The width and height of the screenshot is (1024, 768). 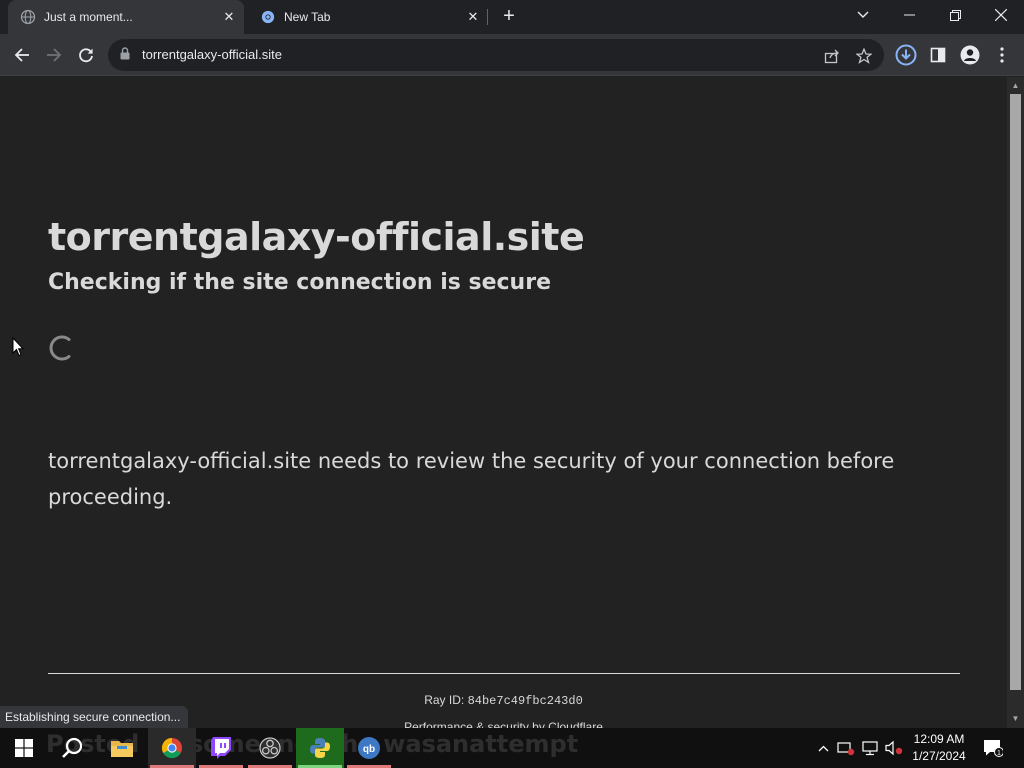 I want to click on clock-time: 12:09 AM, so click(x=939, y=739).